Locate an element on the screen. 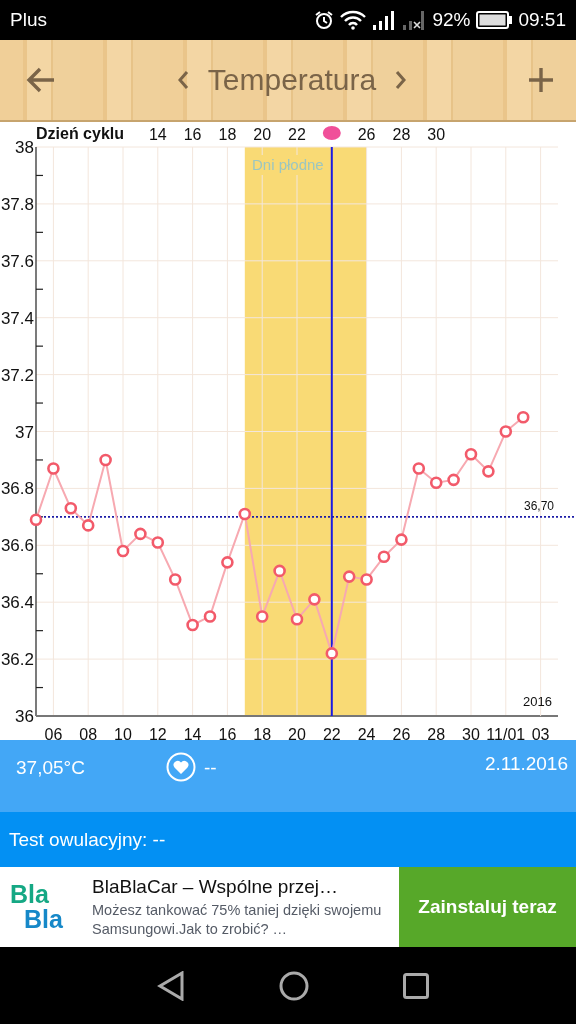 The height and width of the screenshot is (1024, 576). ovulation-test-label: Test owulacyjny: -- is located at coordinates (87, 839).